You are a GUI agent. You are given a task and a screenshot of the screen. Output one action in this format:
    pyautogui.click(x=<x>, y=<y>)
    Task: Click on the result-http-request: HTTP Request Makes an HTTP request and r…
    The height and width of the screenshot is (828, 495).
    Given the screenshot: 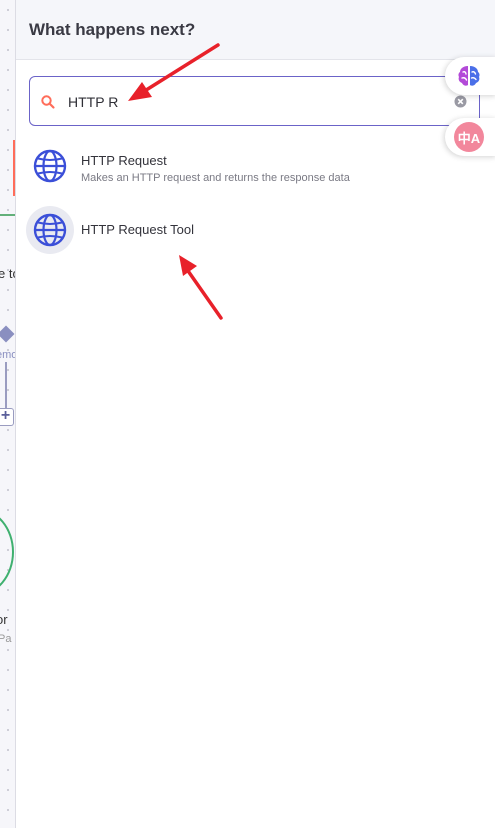 What is the action you would take?
    pyautogui.click(x=255, y=169)
    